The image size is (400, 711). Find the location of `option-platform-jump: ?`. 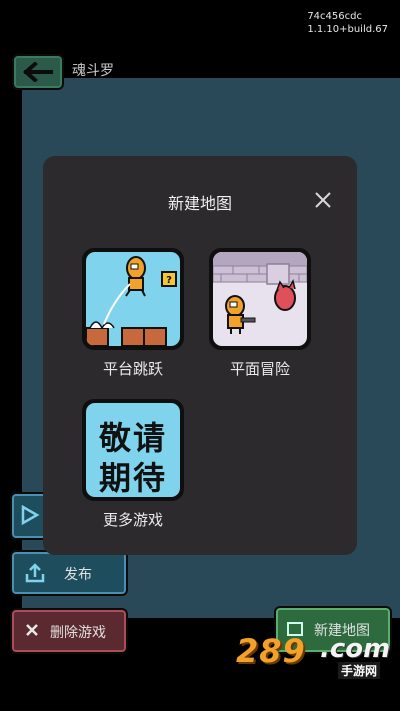

option-platform-jump: ? is located at coordinates (133, 299).